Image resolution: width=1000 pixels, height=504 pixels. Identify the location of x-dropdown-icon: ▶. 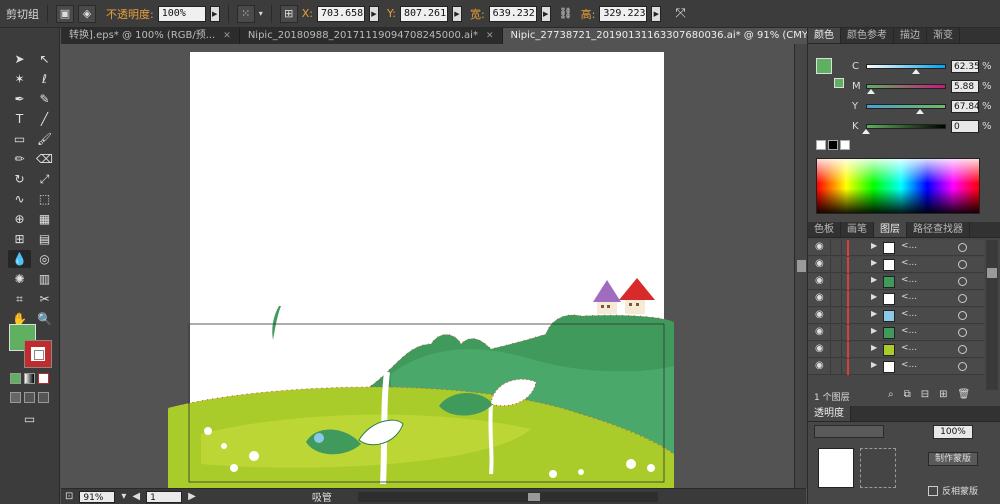
(373, 13).